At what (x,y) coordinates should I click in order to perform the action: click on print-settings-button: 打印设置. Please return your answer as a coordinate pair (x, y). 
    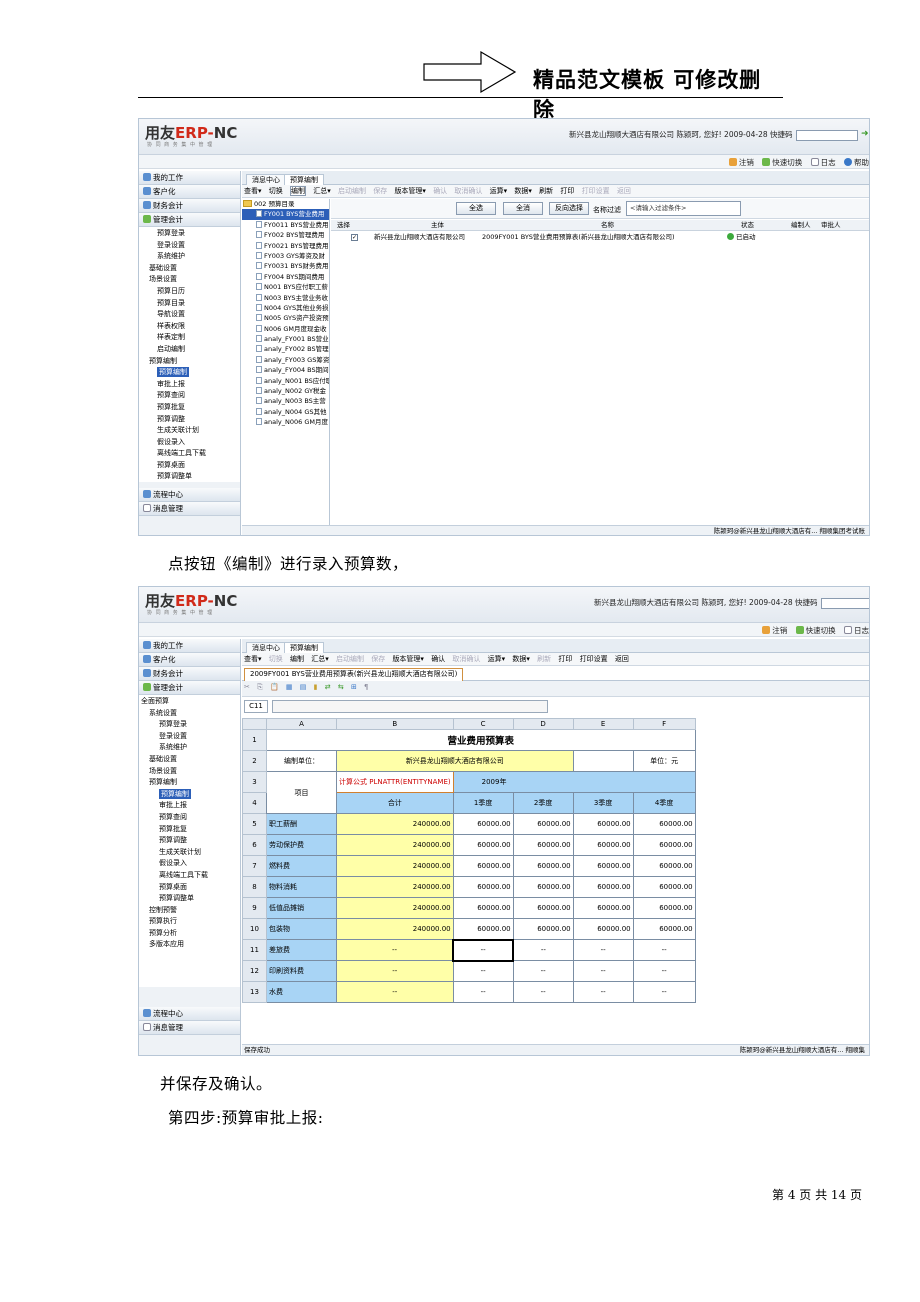
    Looking at the image, I should click on (594, 659).